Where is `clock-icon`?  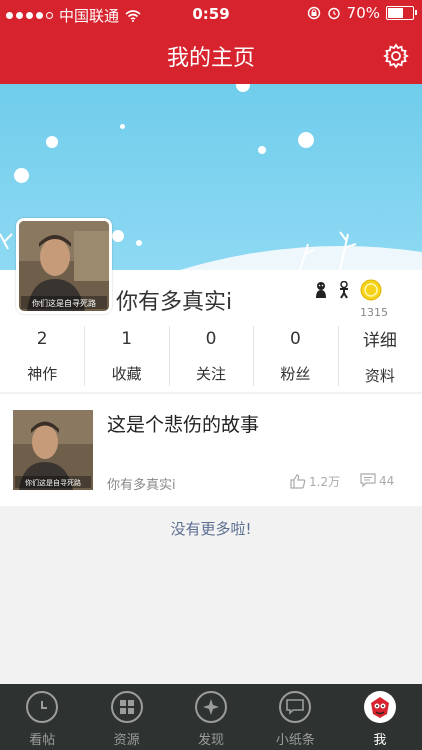 clock-icon is located at coordinates (42, 707).